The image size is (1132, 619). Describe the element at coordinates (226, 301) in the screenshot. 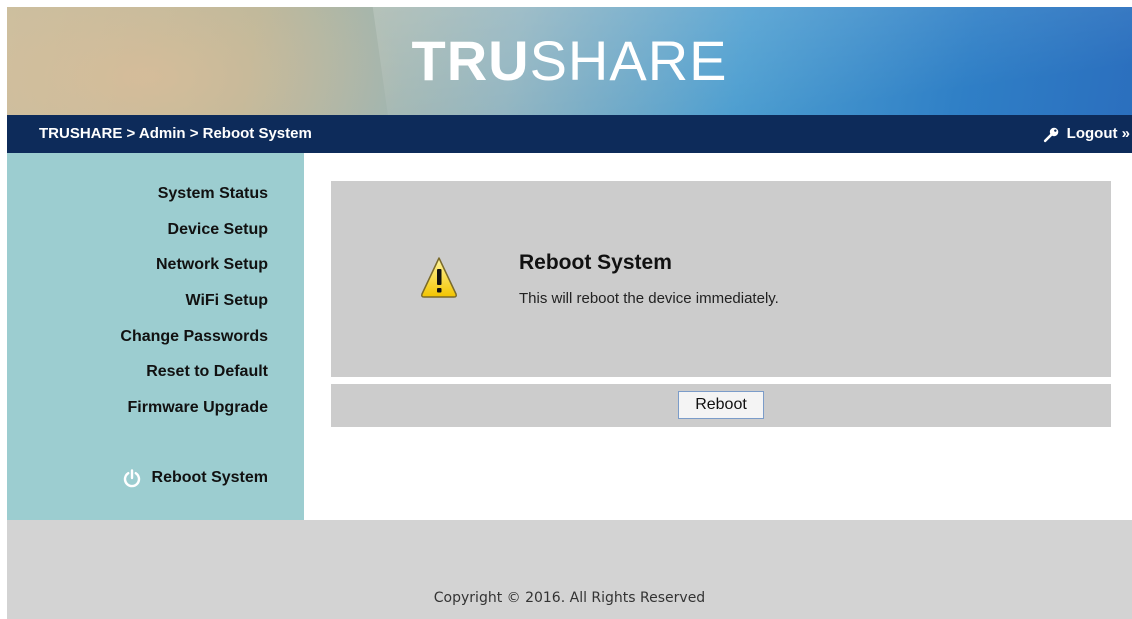

I see `sidebar-item-wifi-setup: WiFi Setup` at that location.